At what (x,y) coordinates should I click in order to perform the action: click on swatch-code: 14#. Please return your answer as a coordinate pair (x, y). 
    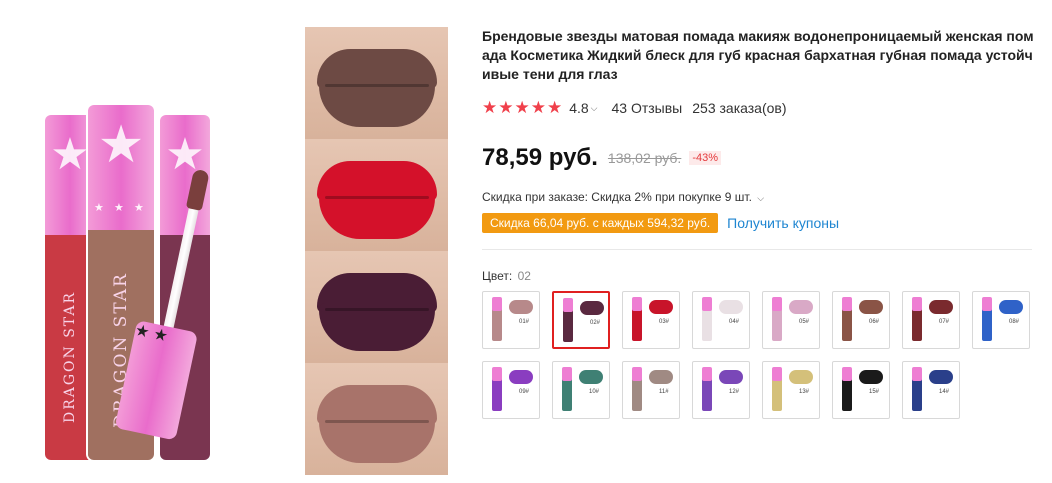
    Looking at the image, I should click on (944, 392).